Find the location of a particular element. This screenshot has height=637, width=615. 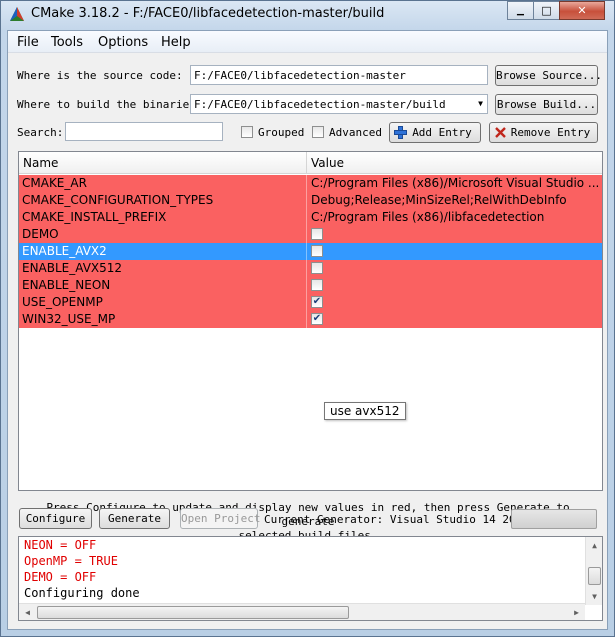

row-name: CMAKE_INSTALL_PREFIX is located at coordinates (94, 217).